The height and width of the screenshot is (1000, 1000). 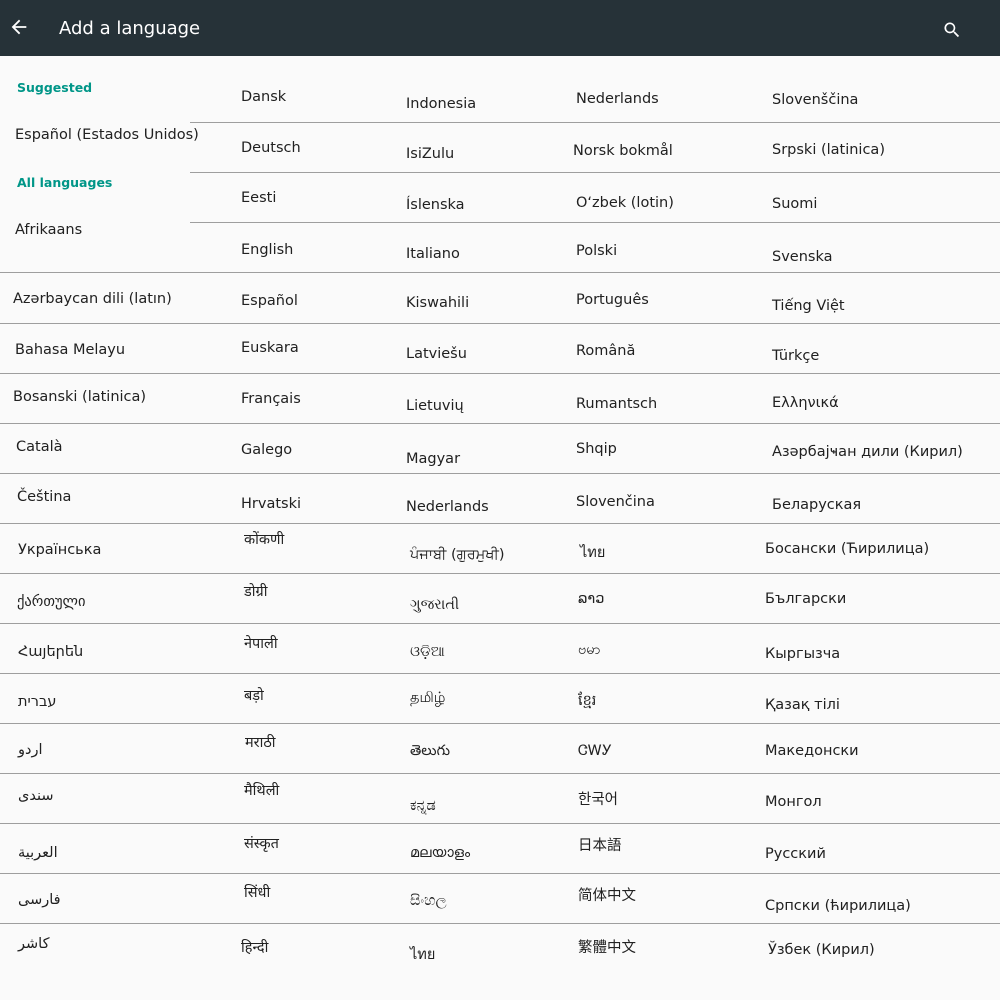 I want to click on language-item: Қазақ тілі, so click(x=802, y=705).